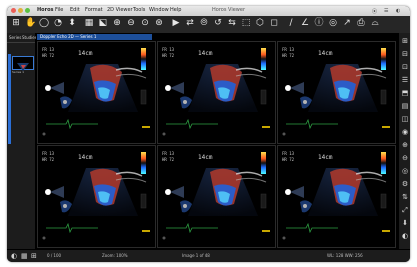 The height and width of the screenshot is (267, 417). What do you see at coordinates (361, 23) in the screenshot?
I see `print-icon: ⎙` at bounding box center [361, 23].